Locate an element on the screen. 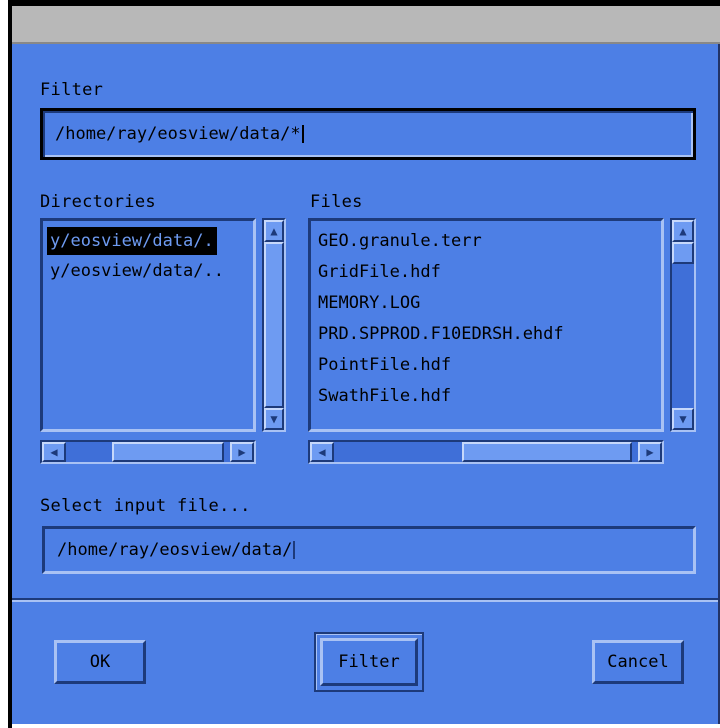  cancel-button: Cancel is located at coordinates (638, 662).